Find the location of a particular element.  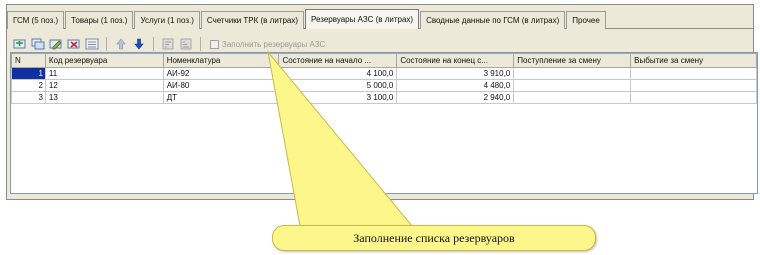

callout-pointer is located at coordinates (340, 138).